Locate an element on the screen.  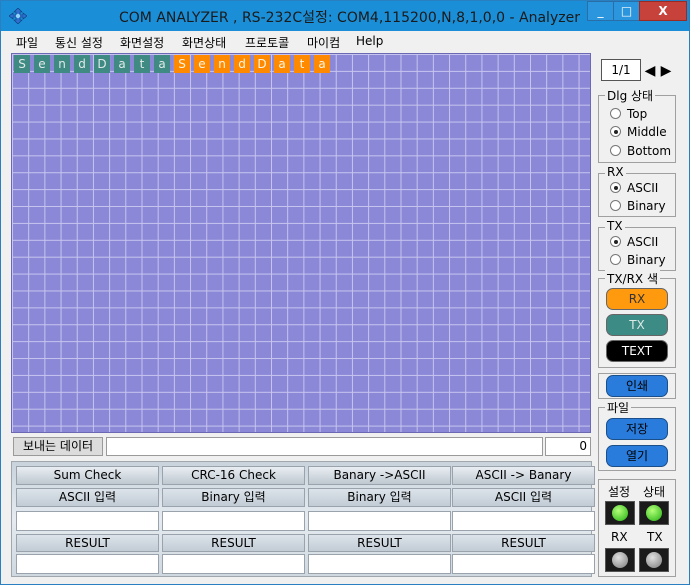
ascii-to-binary-input is located at coordinates (523, 521).